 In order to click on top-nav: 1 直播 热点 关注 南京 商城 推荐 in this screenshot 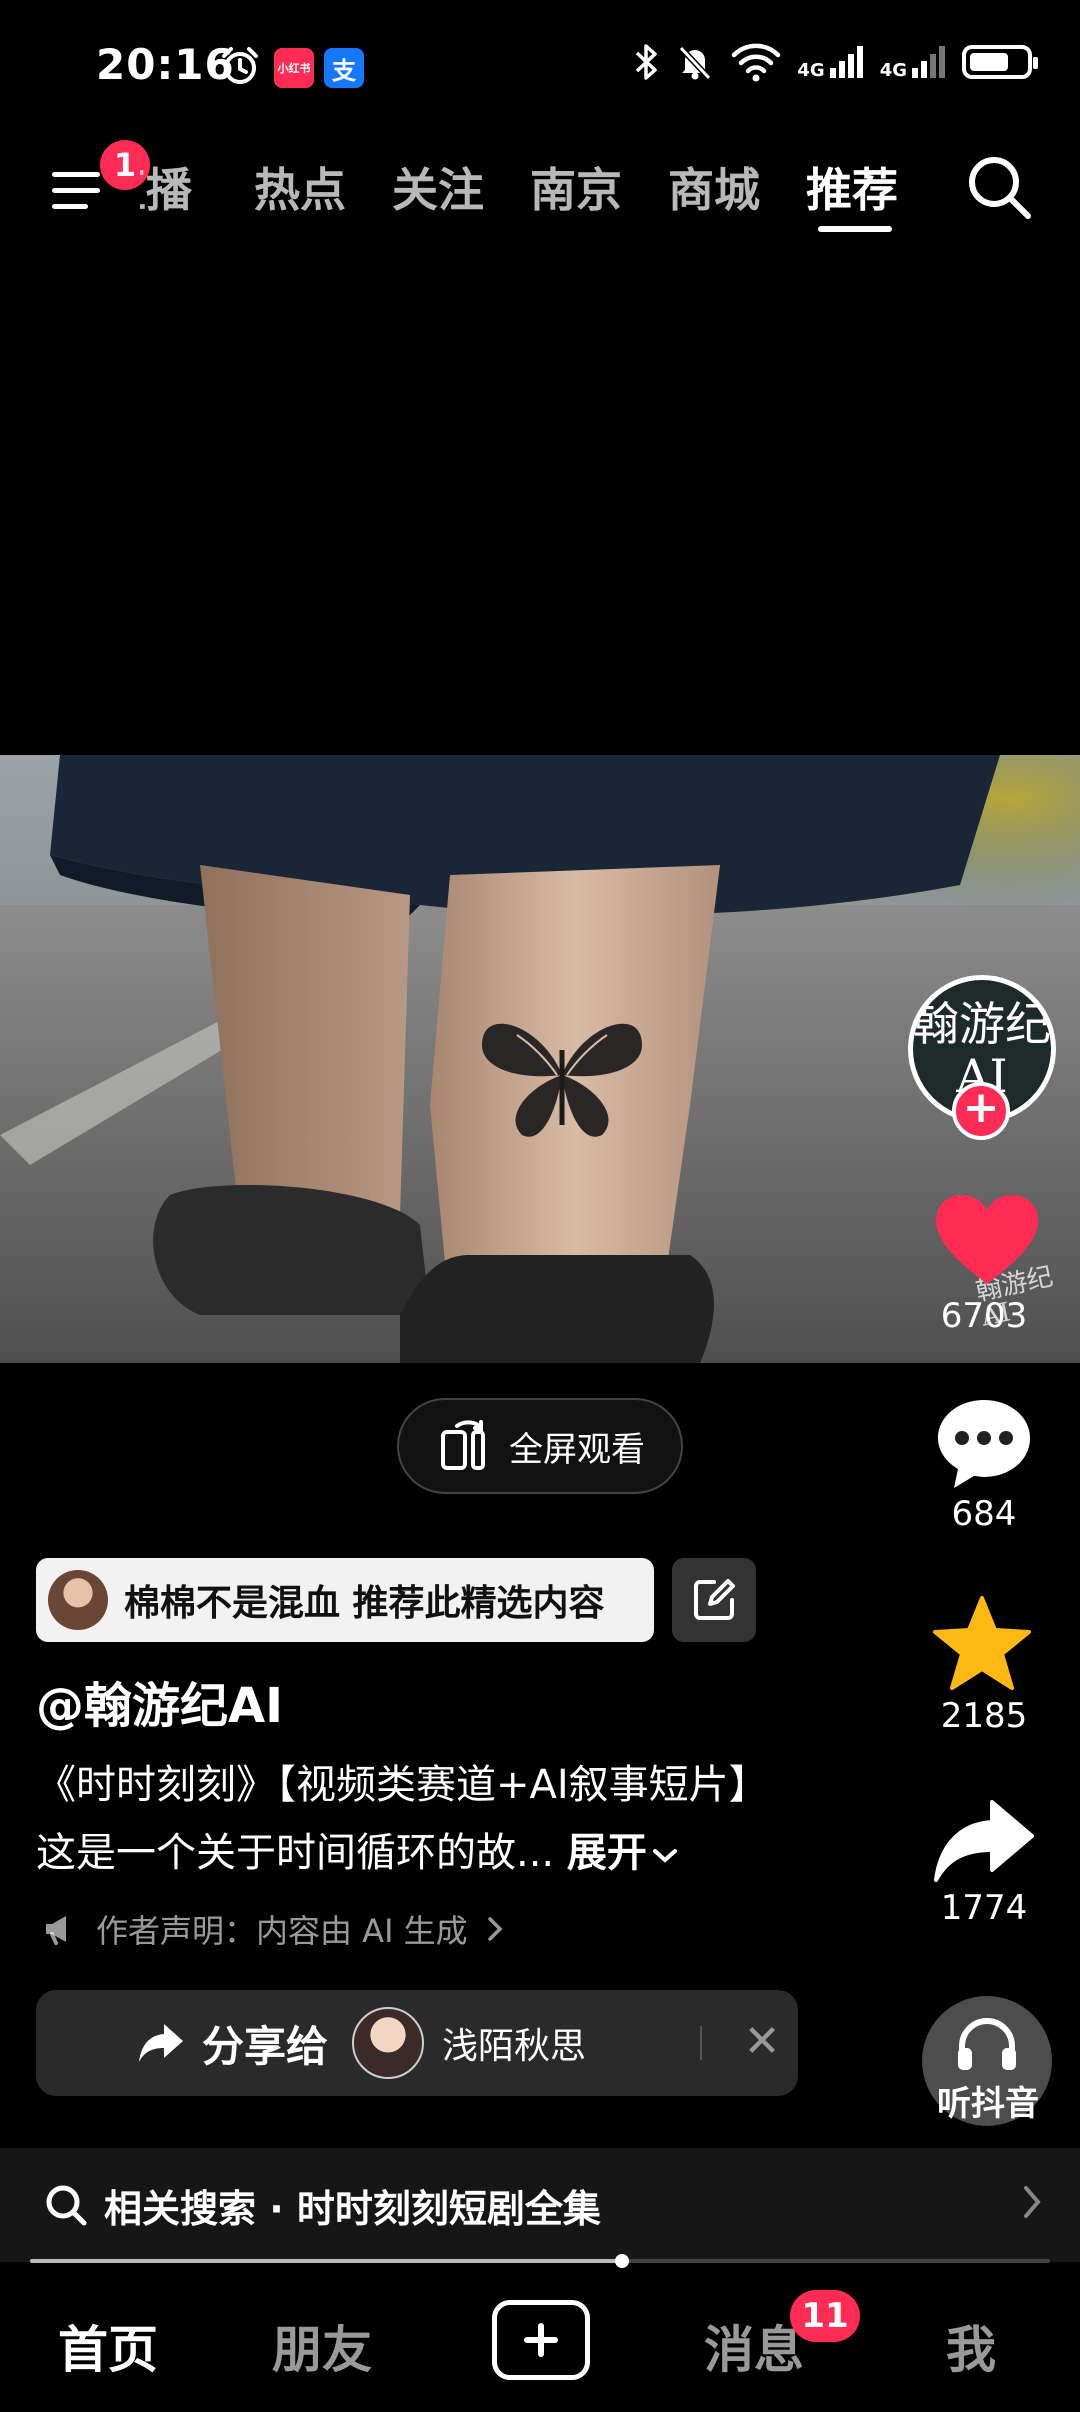, I will do `click(540, 195)`.